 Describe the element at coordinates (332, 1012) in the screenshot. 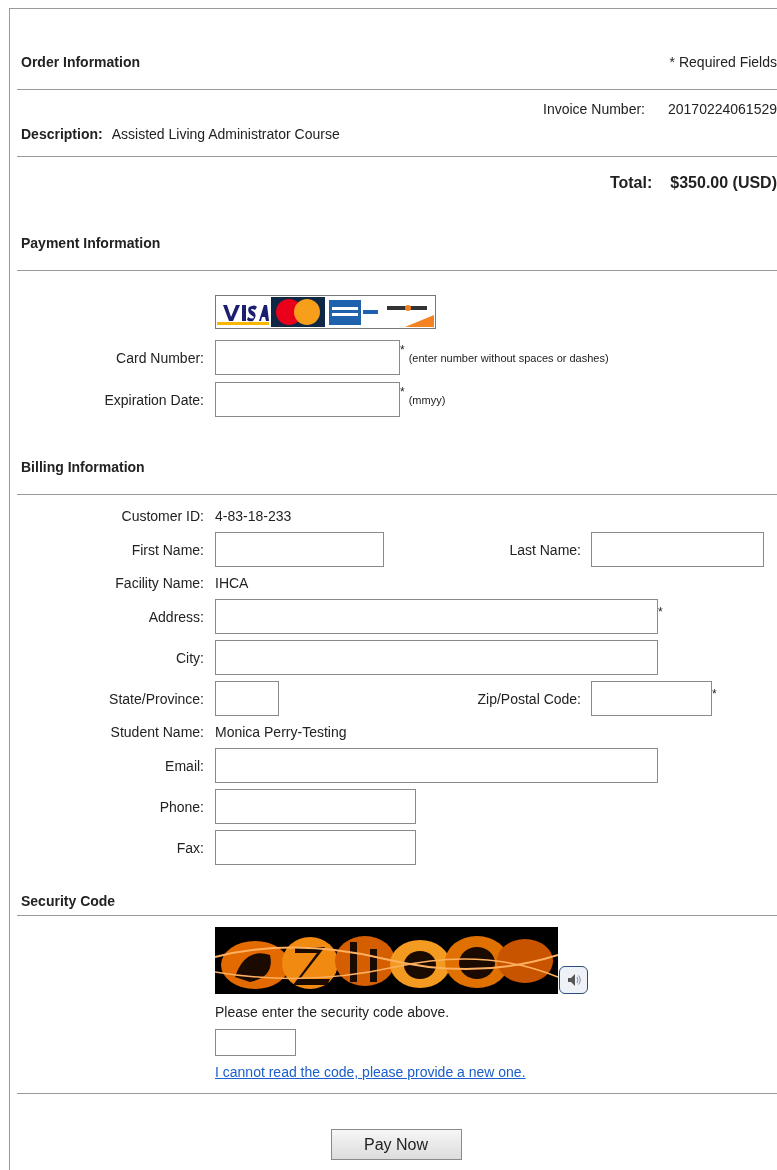

I see `security-prompt: Please enter the security code above.` at that location.